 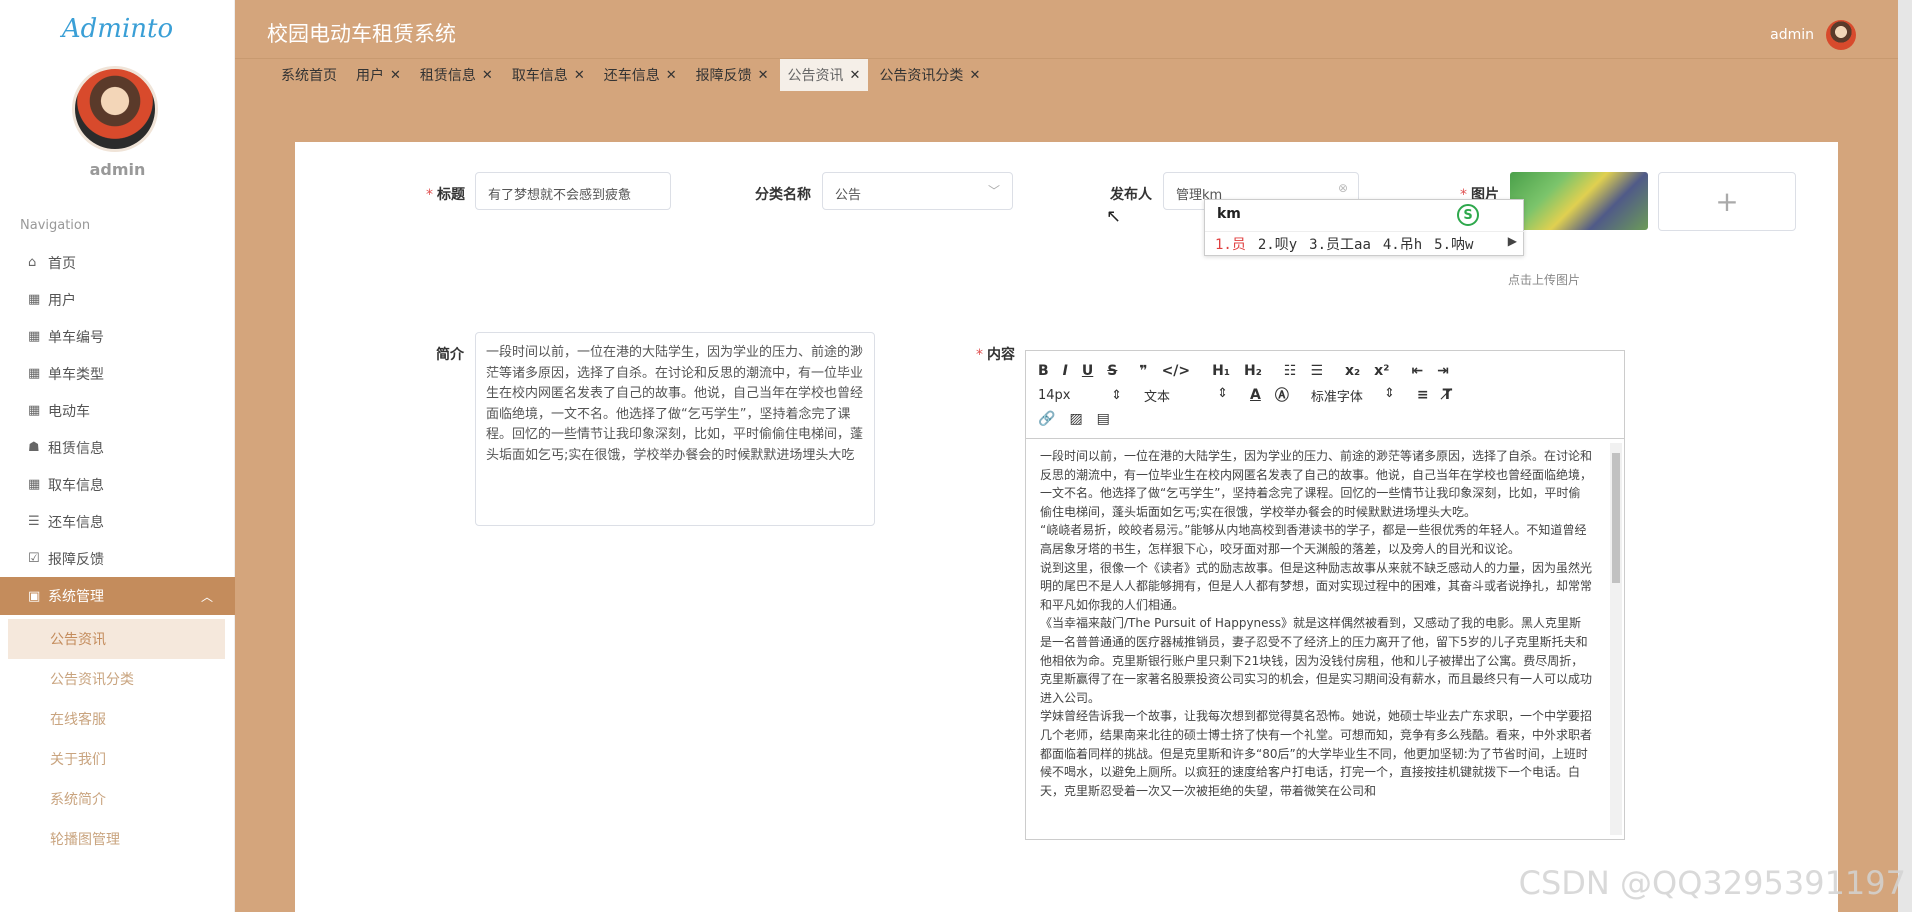 What do you see at coordinates (34, 596) in the screenshot?
I see `clipboard-icon: ▣` at bounding box center [34, 596].